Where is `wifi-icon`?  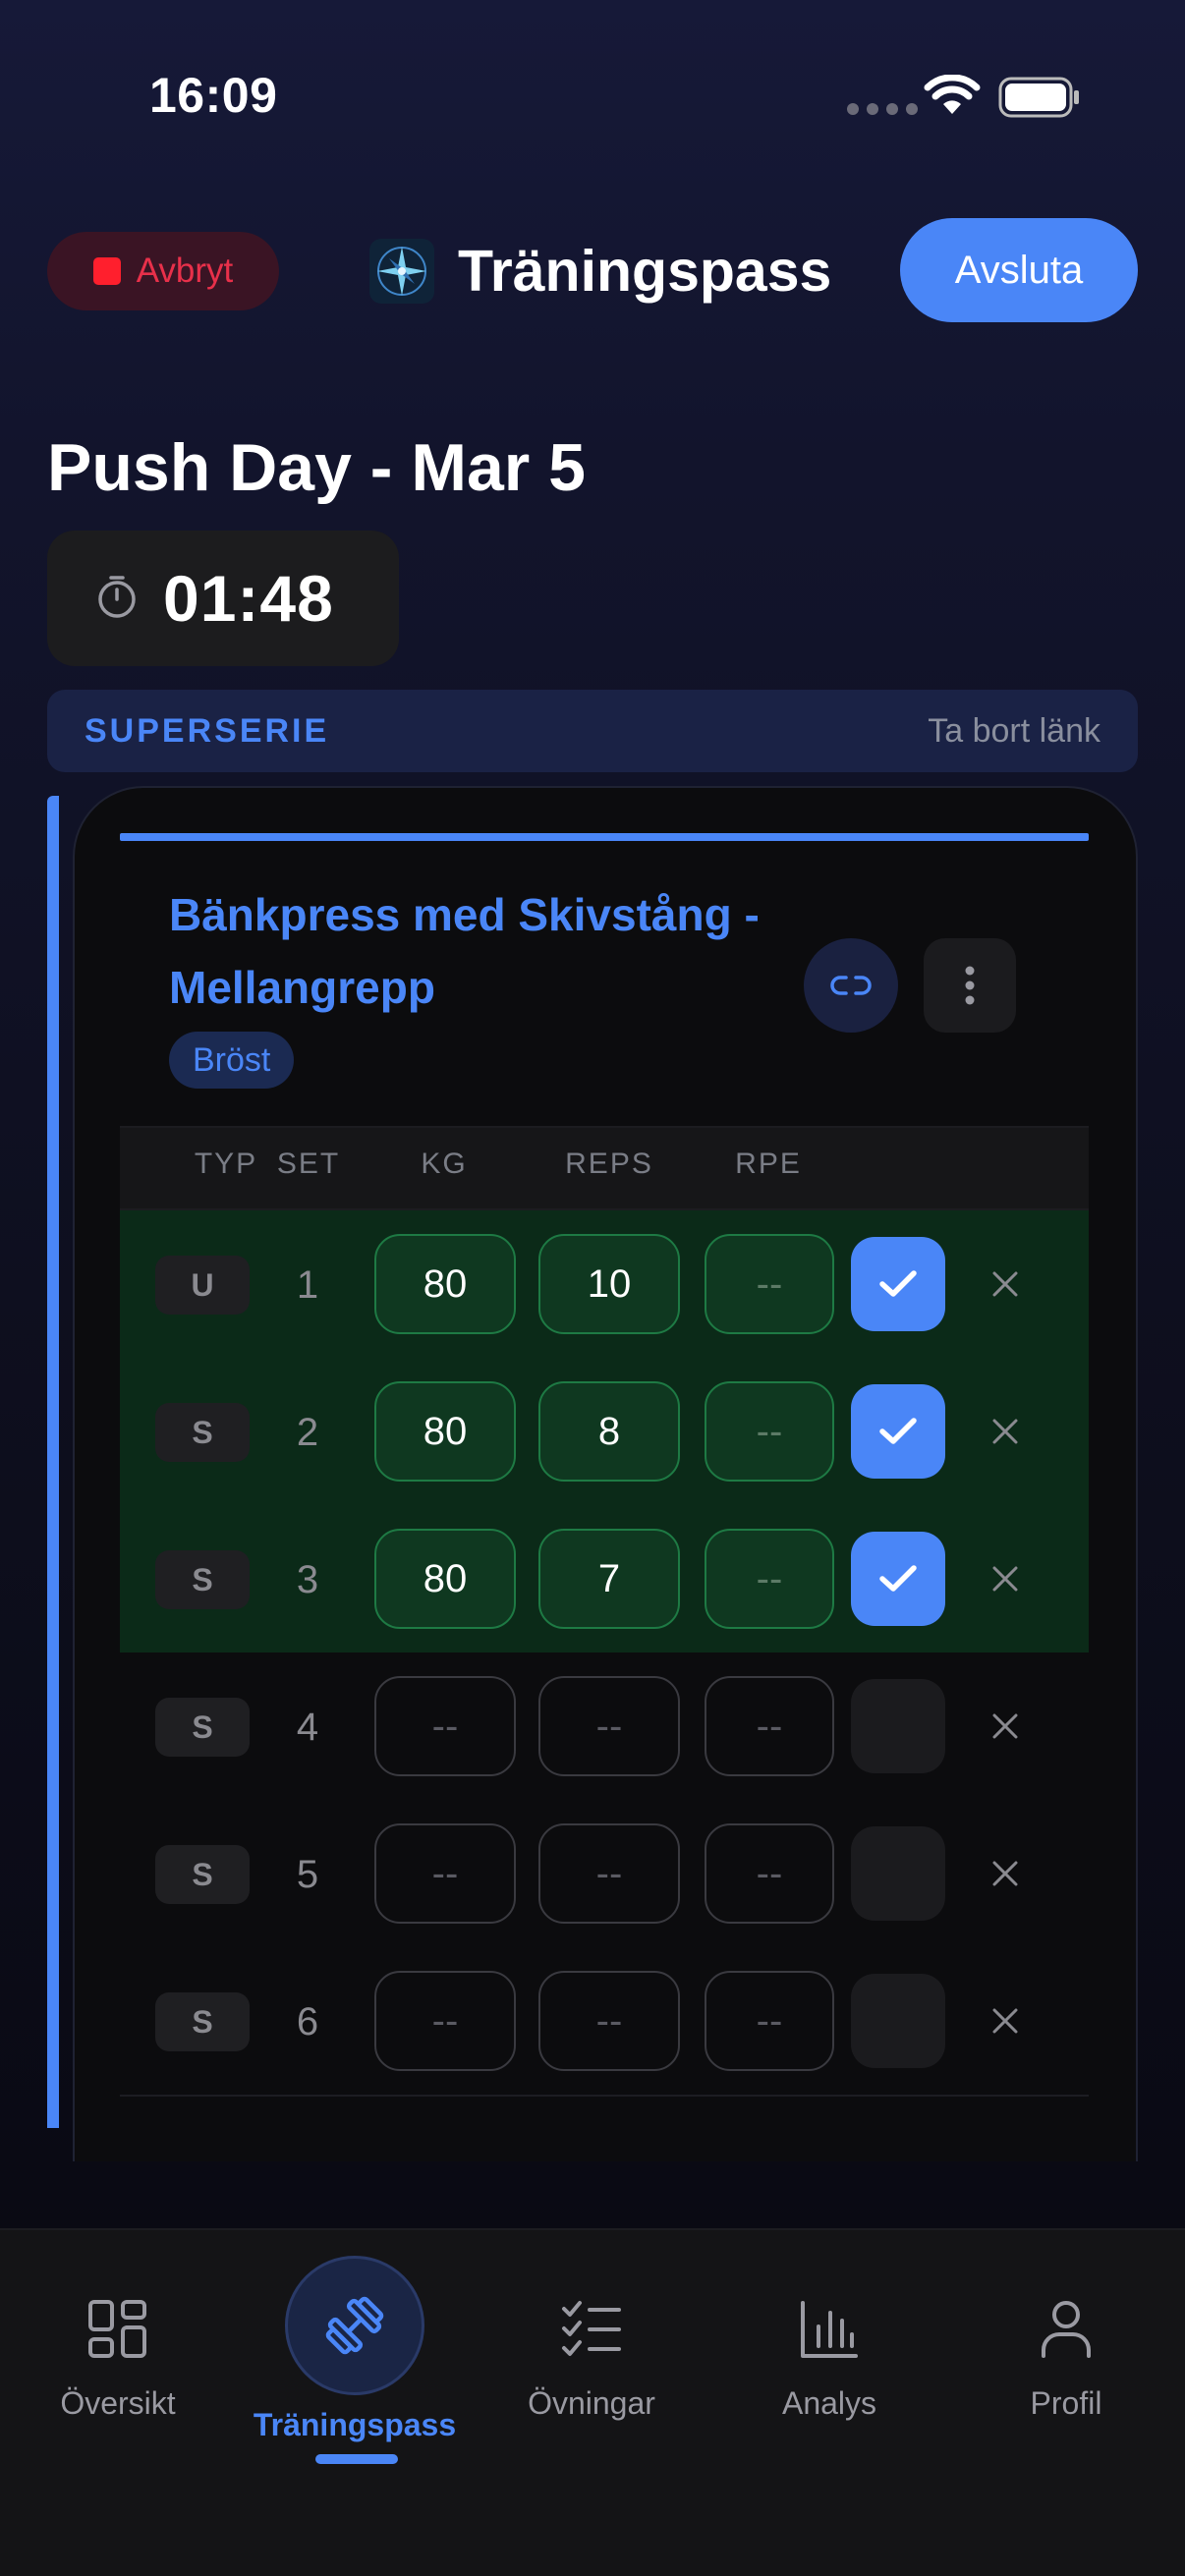 wifi-icon is located at coordinates (953, 97).